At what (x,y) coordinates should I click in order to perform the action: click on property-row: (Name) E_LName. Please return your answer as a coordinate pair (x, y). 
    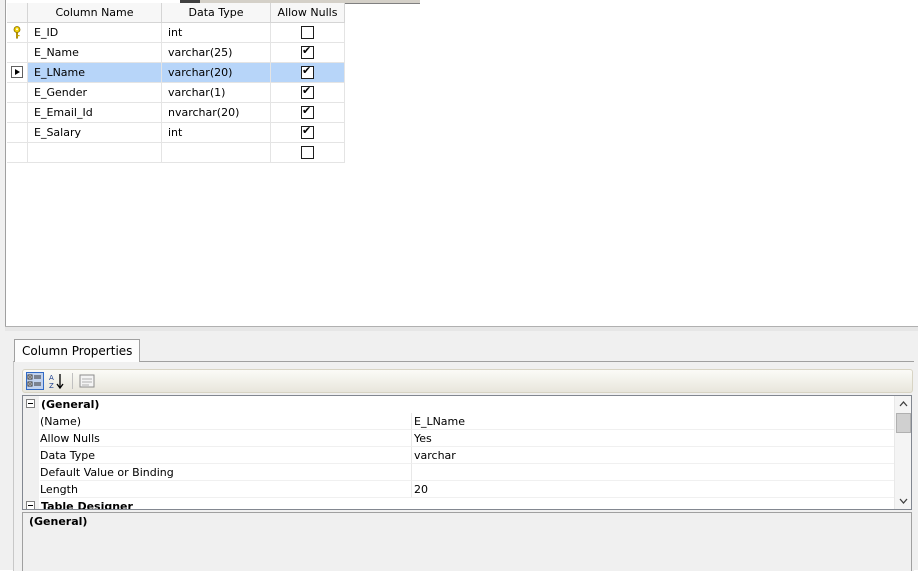
    Looking at the image, I should click on (460, 421).